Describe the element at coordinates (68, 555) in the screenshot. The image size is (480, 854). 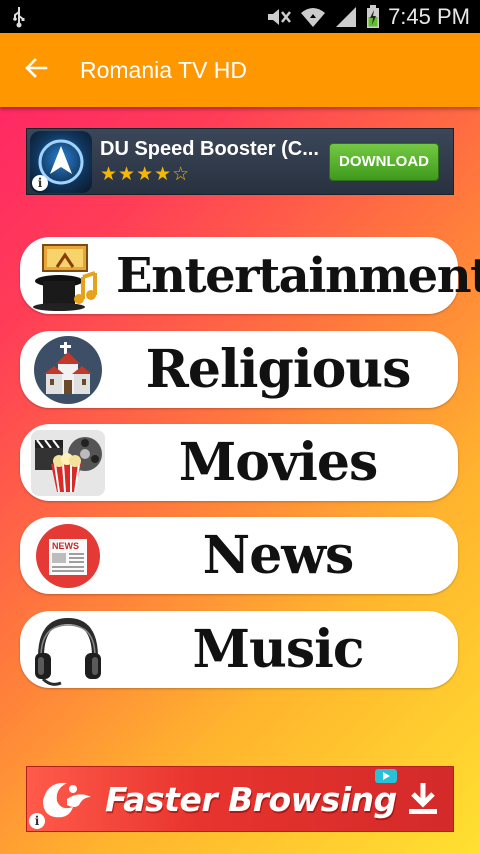
I see `newspaper-icon: NEWS` at that location.